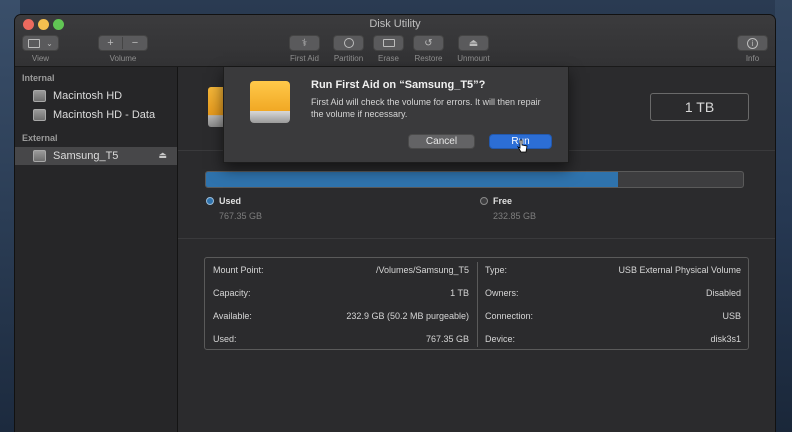 Image resolution: width=792 pixels, height=432 pixels. I want to click on view-label: View, so click(40, 58).